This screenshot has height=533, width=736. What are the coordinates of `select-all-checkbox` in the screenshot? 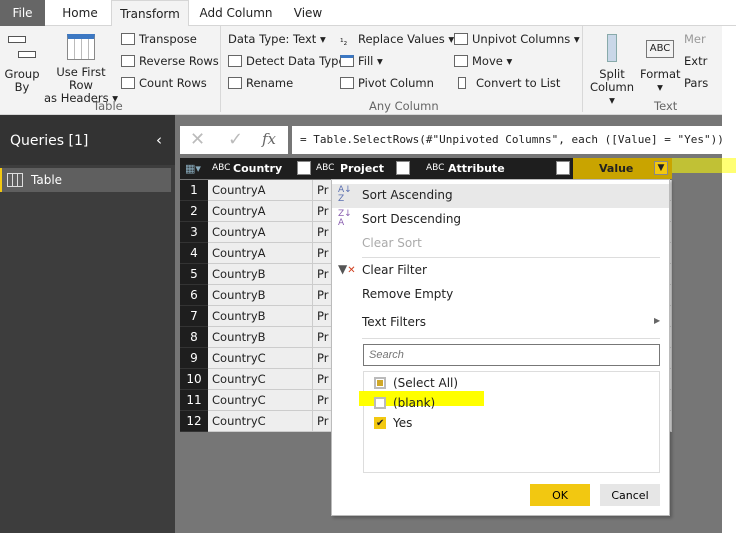 It's located at (380, 383).